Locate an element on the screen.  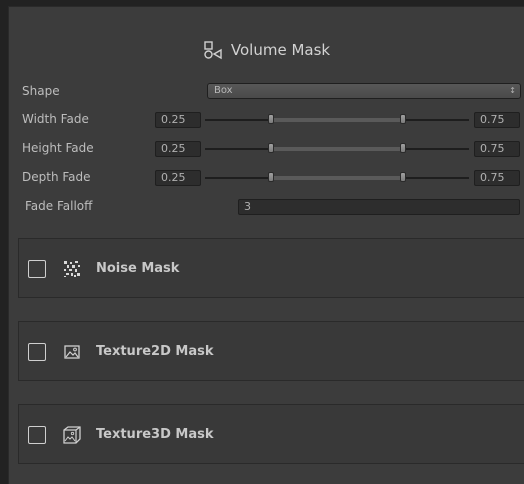
texture3d-mask-checkbox is located at coordinates (37, 435).